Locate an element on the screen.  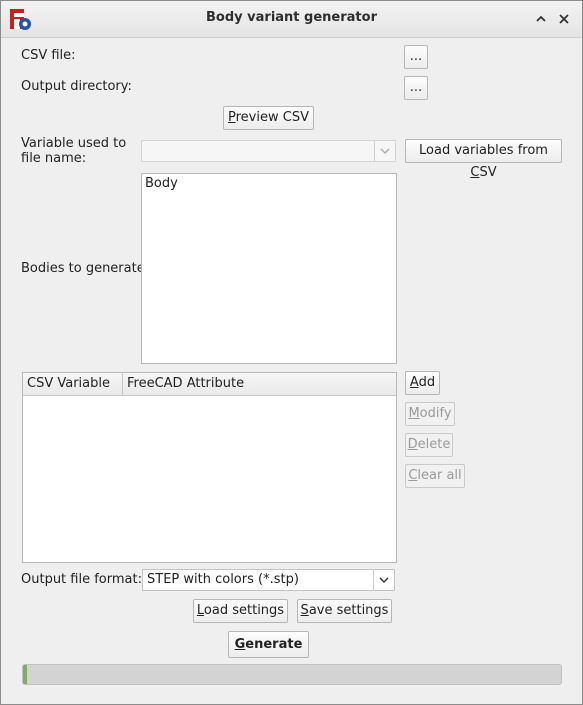
output-file-format-value: STEP with colors (*.stp) is located at coordinates (223, 579).